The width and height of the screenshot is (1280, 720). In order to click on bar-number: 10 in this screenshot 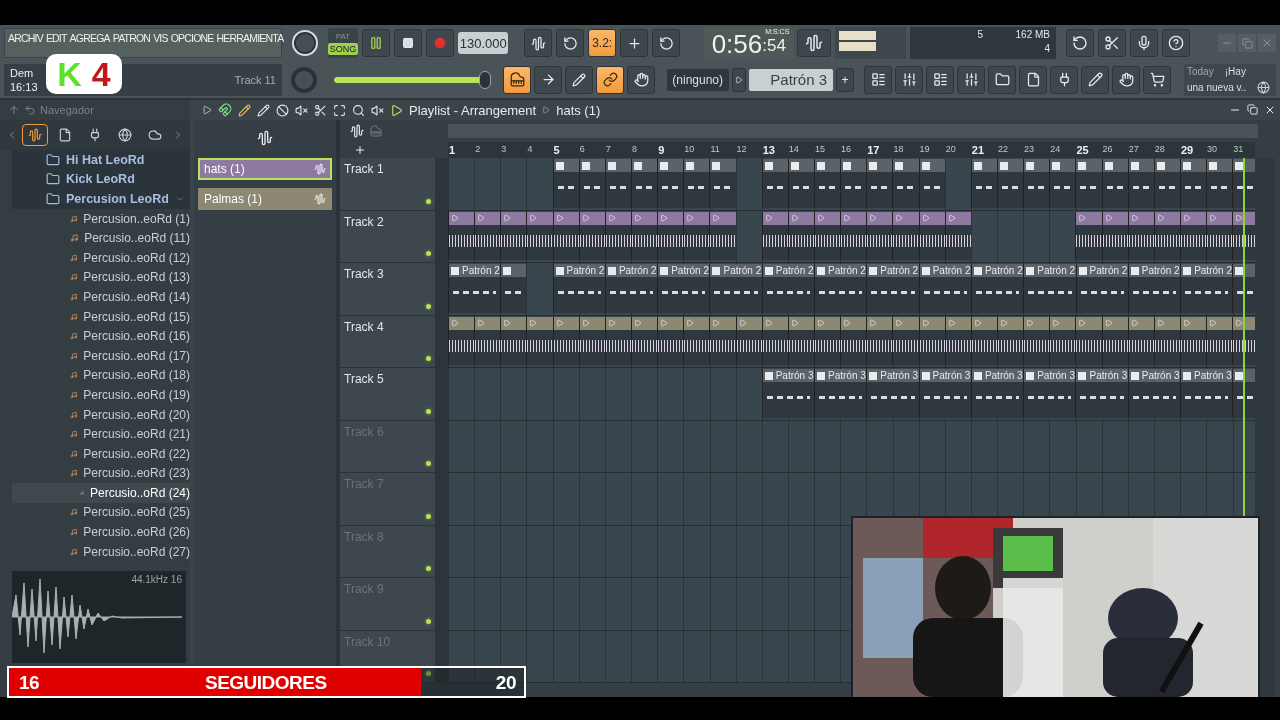, I will do `click(689, 149)`.